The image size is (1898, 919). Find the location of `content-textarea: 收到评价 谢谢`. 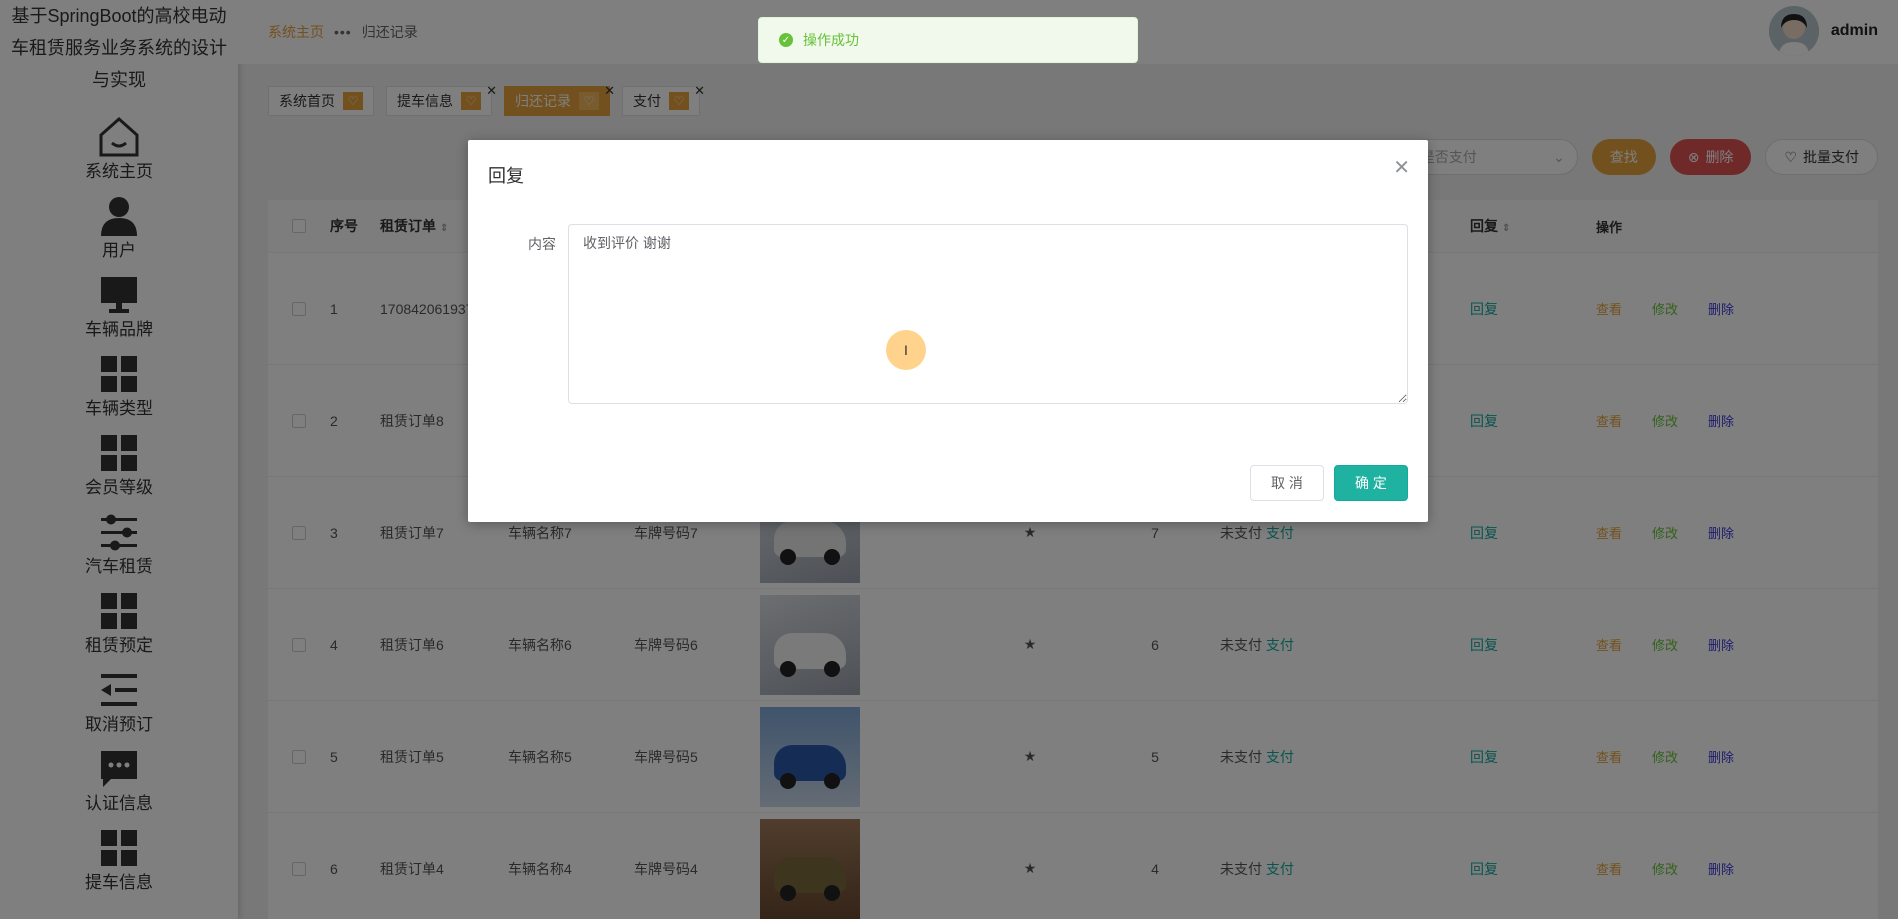

content-textarea: 收到评价 谢谢 is located at coordinates (988, 314).